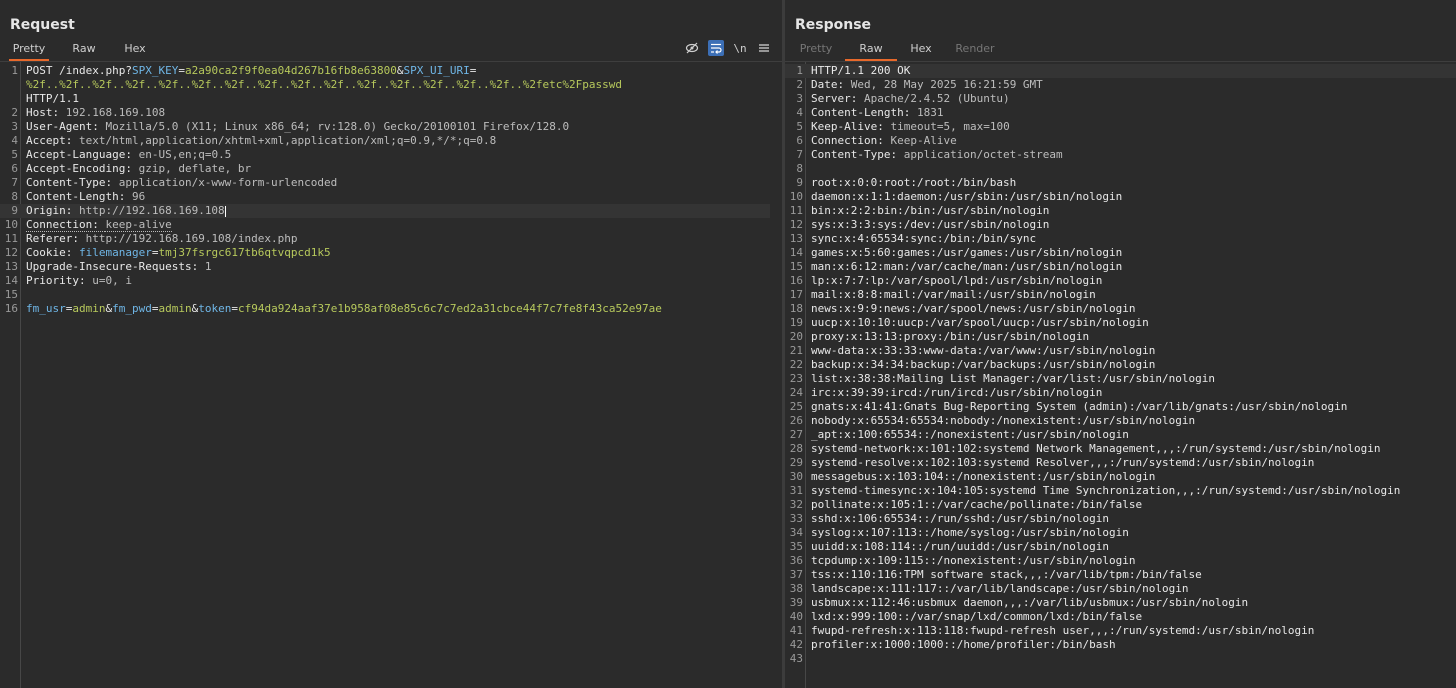 The height and width of the screenshot is (688, 1456). Describe the element at coordinates (983, 154) in the screenshot. I see `token: application/octet-stream` at that location.